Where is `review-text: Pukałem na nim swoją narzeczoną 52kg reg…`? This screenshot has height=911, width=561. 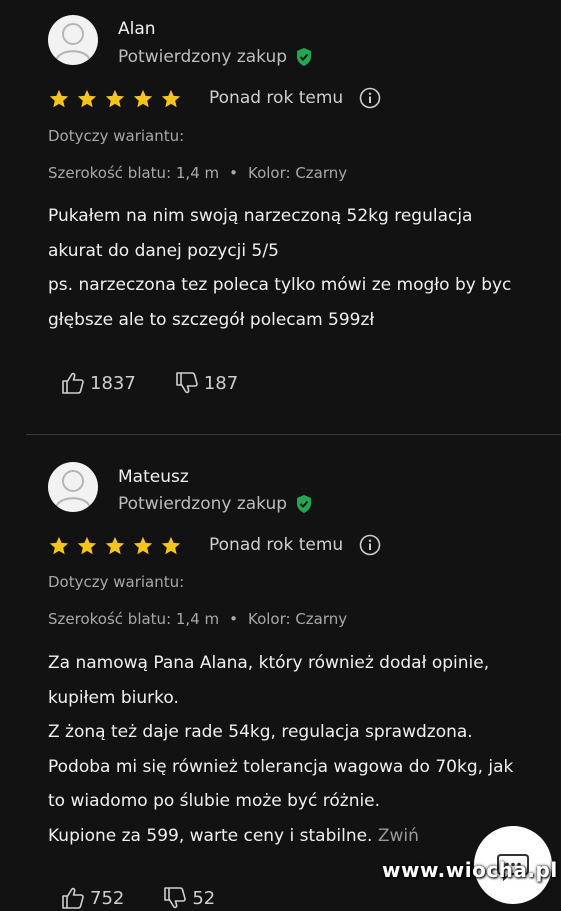
review-text: Pukałem na nim swoją narzeczoną 52kg reg… is located at coordinates (288, 268).